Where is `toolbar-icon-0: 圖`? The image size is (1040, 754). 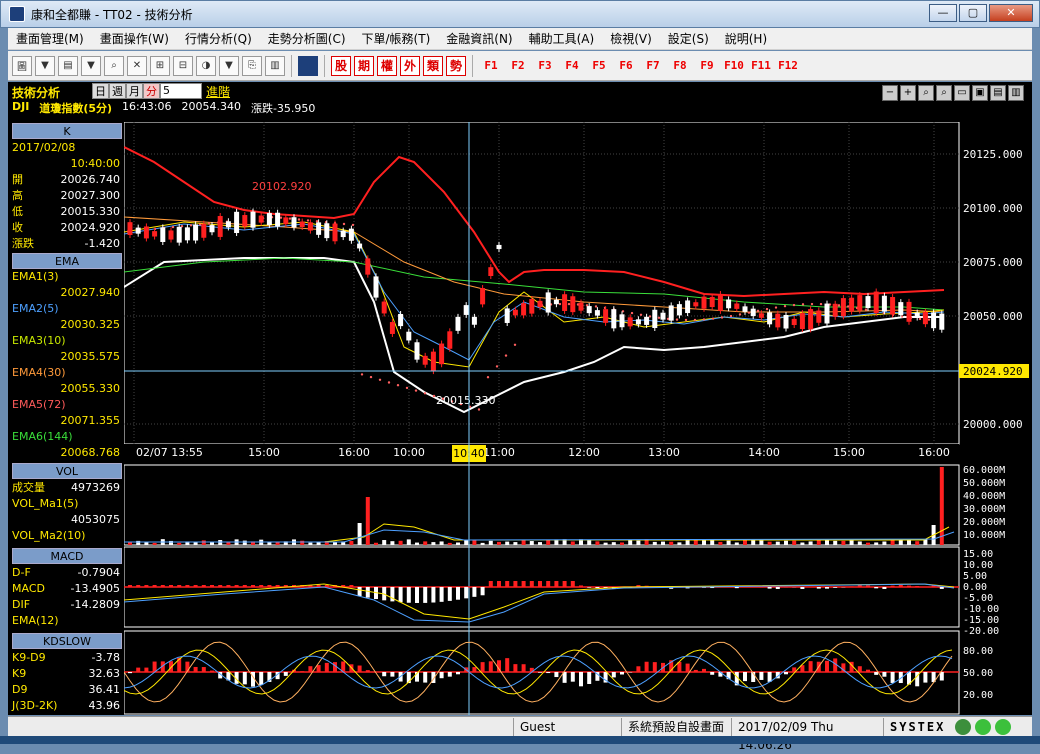
toolbar-icon-0: 圖 is located at coordinates (22, 66).